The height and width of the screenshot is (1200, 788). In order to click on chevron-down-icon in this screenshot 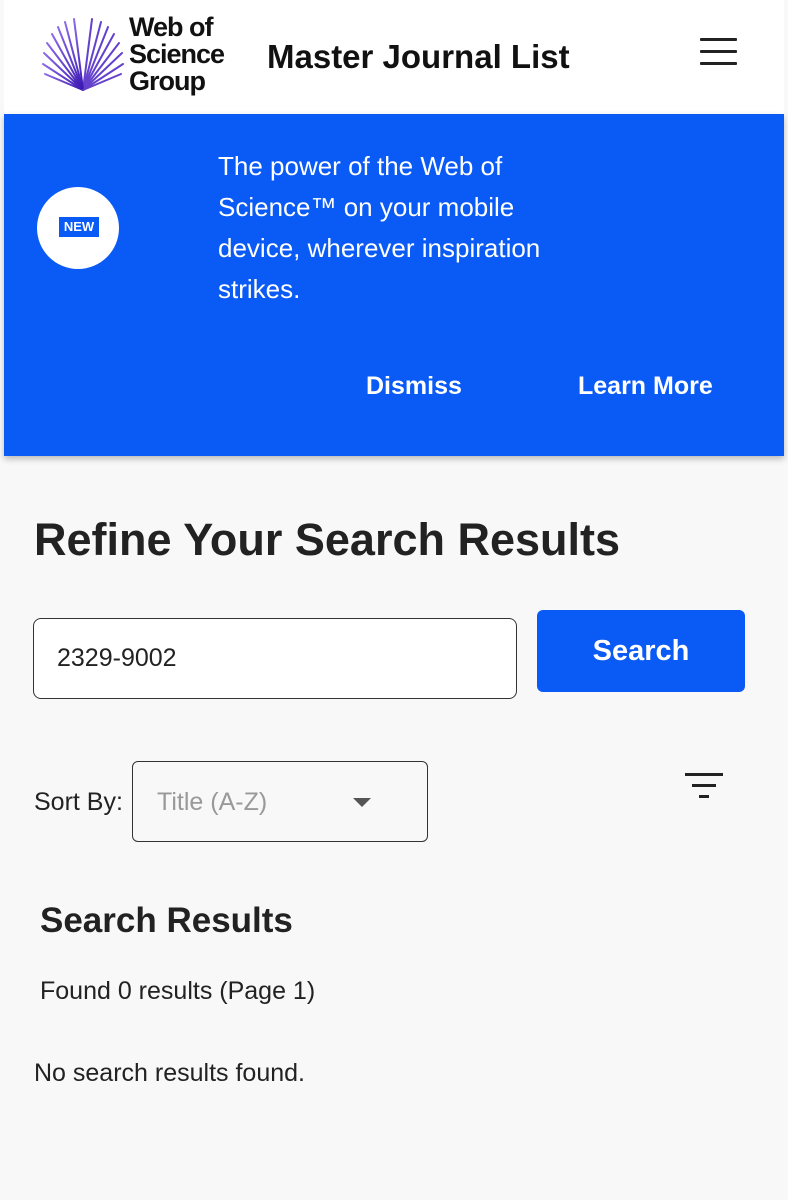, I will do `click(362, 802)`.